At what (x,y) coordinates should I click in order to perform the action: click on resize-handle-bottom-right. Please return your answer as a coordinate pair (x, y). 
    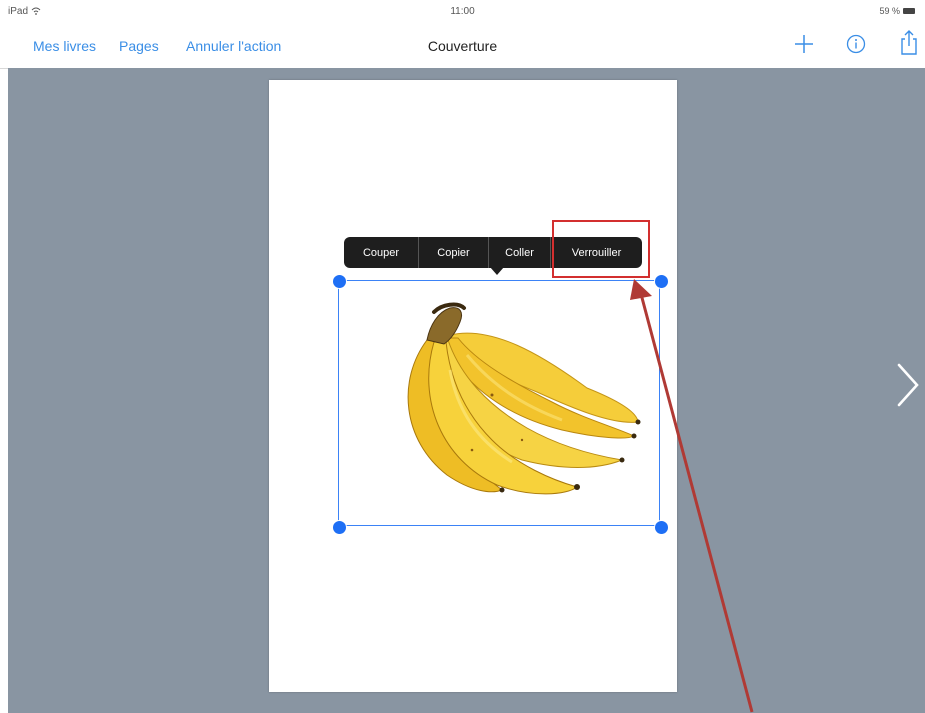
    Looking at the image, I should click on (661, 527).